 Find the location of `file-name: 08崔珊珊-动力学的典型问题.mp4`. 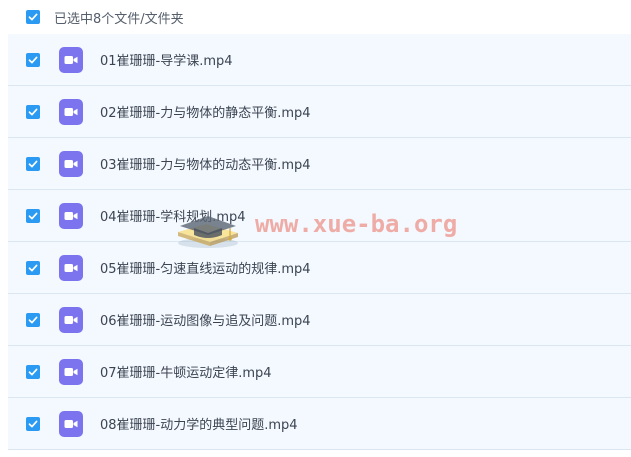

file-name: 08崔珊珊-动力学的典型问题.mp4 is located at coordinates (199, 423).